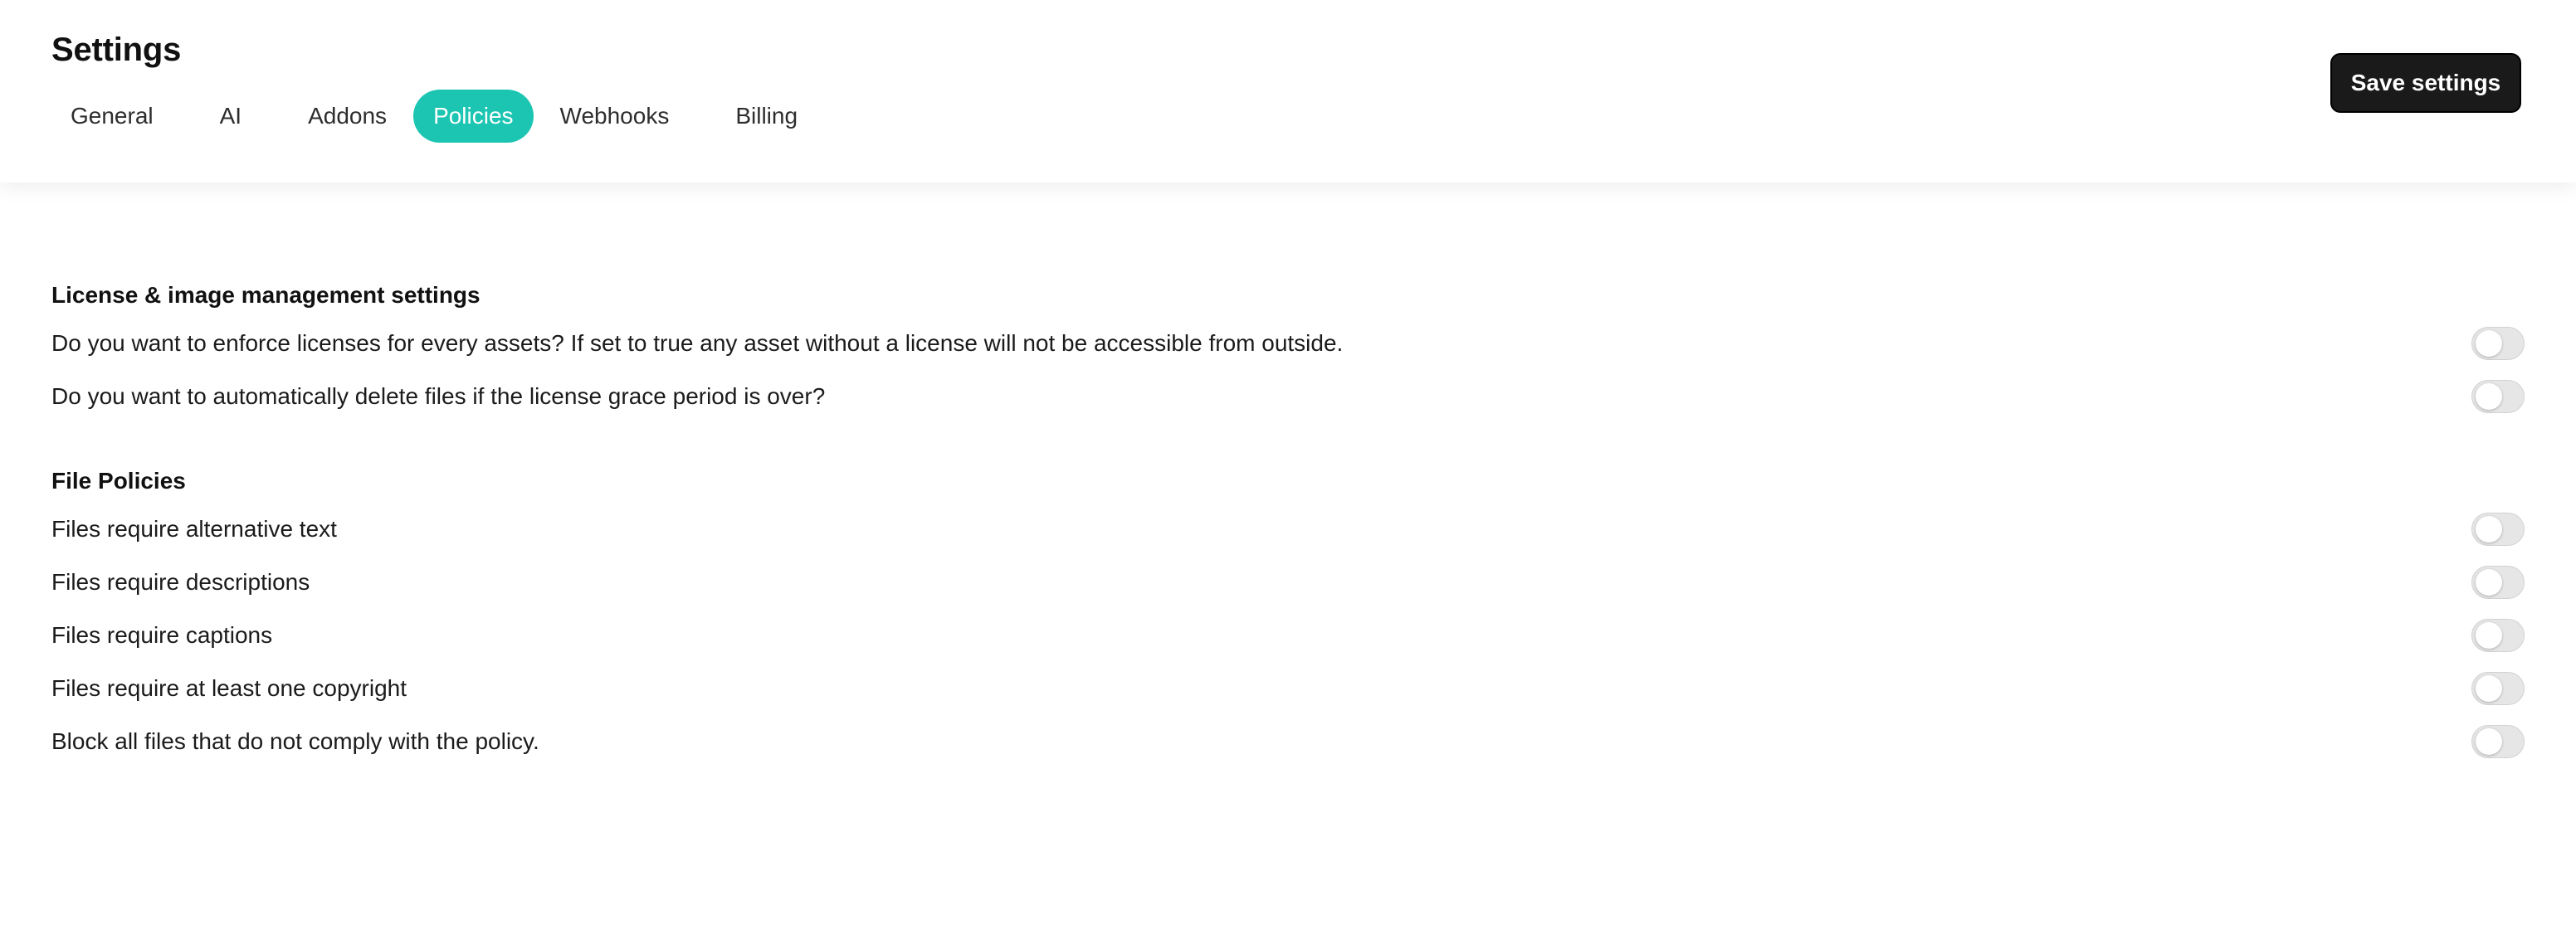 The image size is (2576, 944). Describe the element at coordinates (348, 116) in the screenshot. I see `tab-addons: Addons` at that location.